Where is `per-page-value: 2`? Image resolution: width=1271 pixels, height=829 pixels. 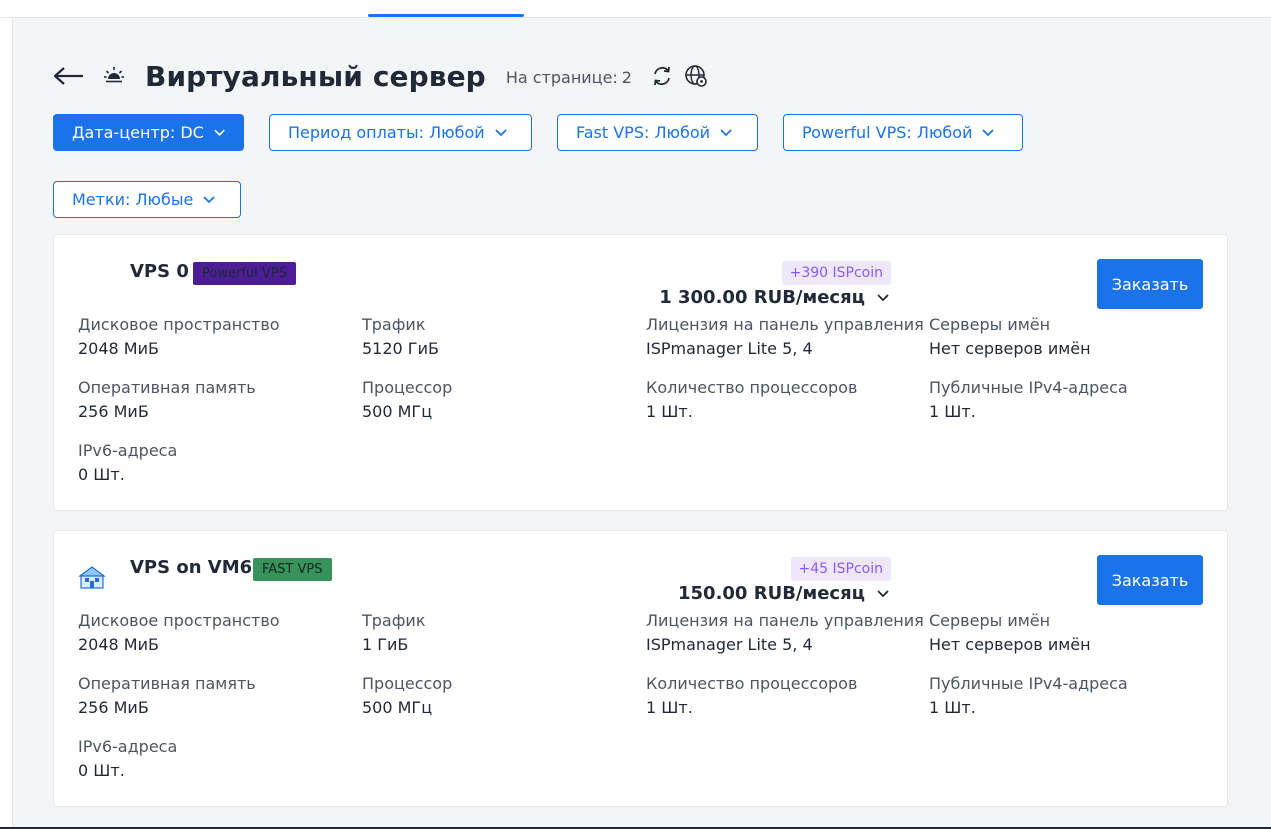 per-page-value: 2 is located at coordinates (626, 77).